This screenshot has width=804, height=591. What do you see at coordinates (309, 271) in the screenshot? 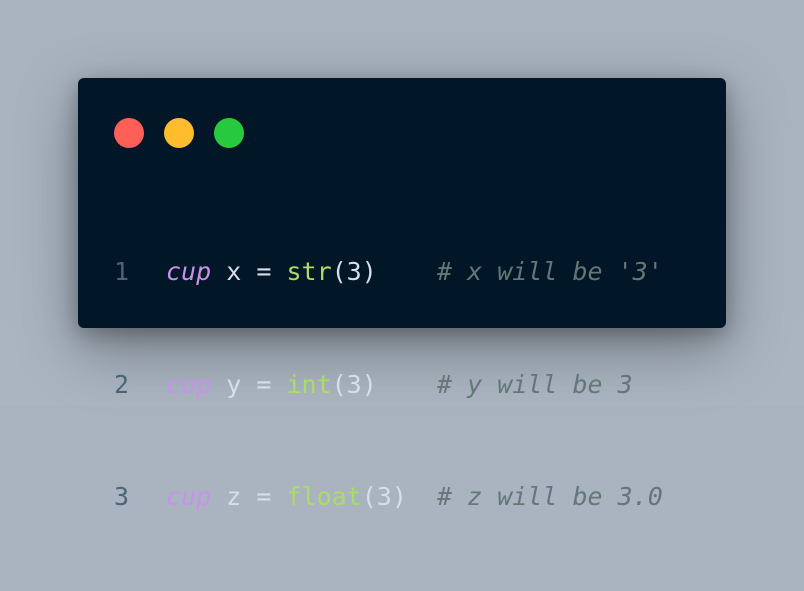
I see `function-token: str` at bounding box center [309, 271].